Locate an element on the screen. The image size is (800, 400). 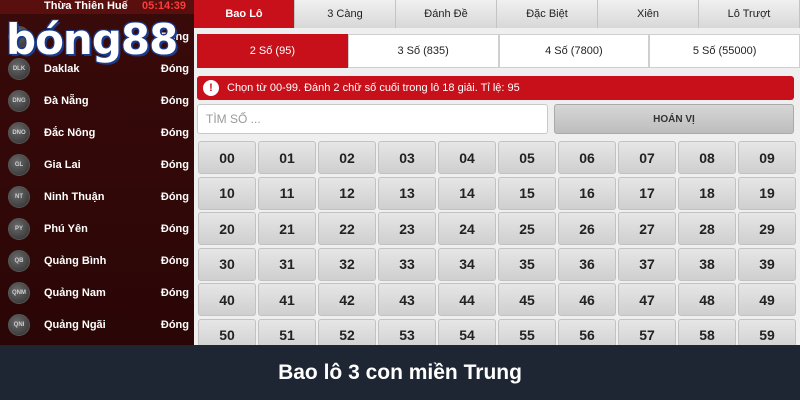
sidebar-item-label: Quảng Nam is located at coordinates (75, 293).